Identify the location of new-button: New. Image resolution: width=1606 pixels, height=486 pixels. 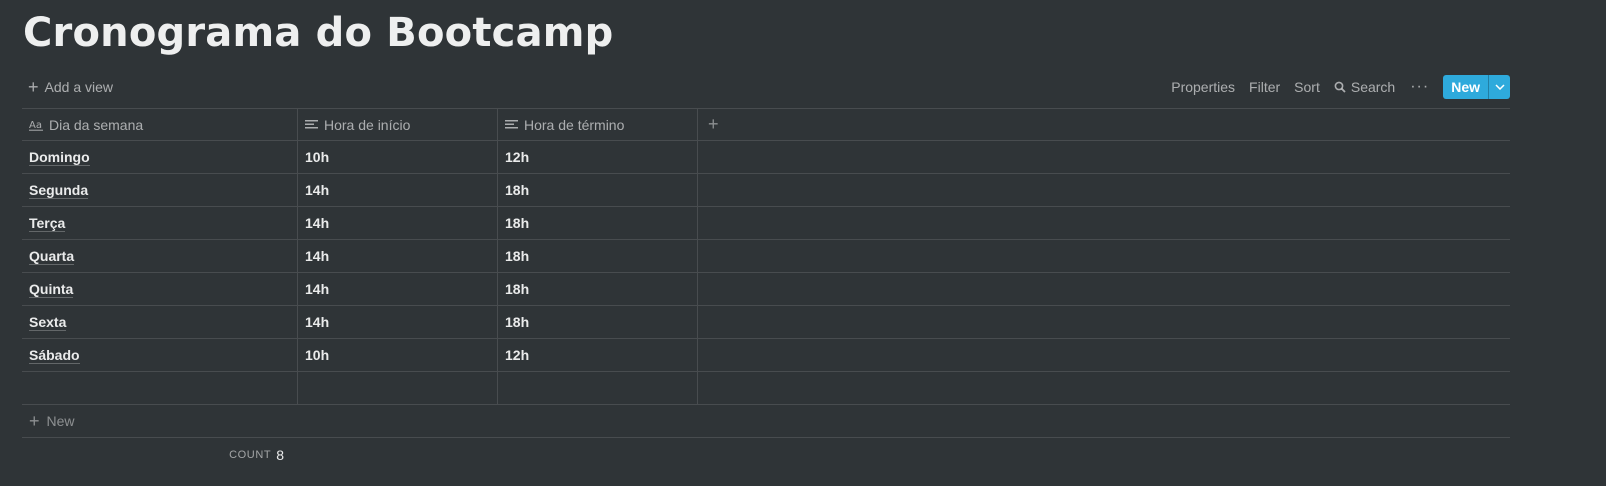
(1465, 87).